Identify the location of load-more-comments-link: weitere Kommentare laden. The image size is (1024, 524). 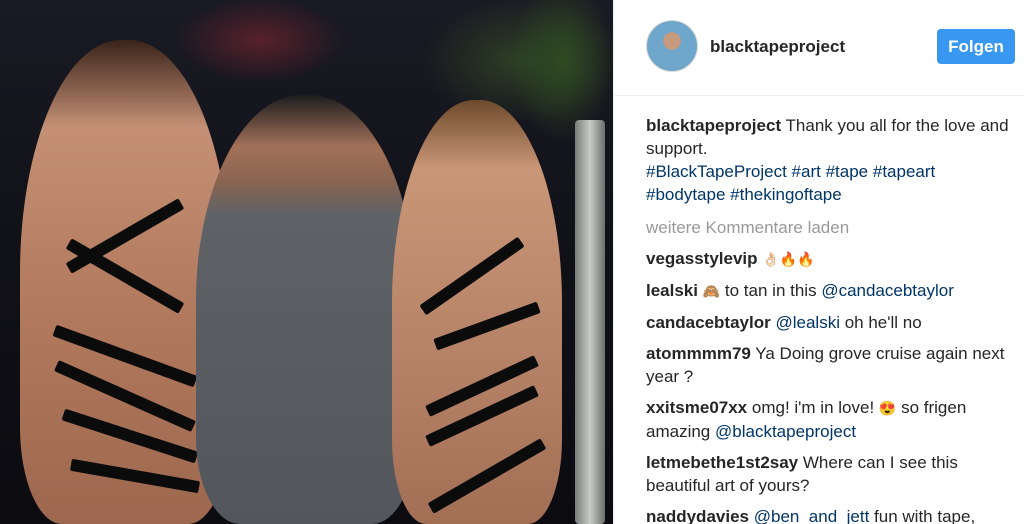
(831, 227).